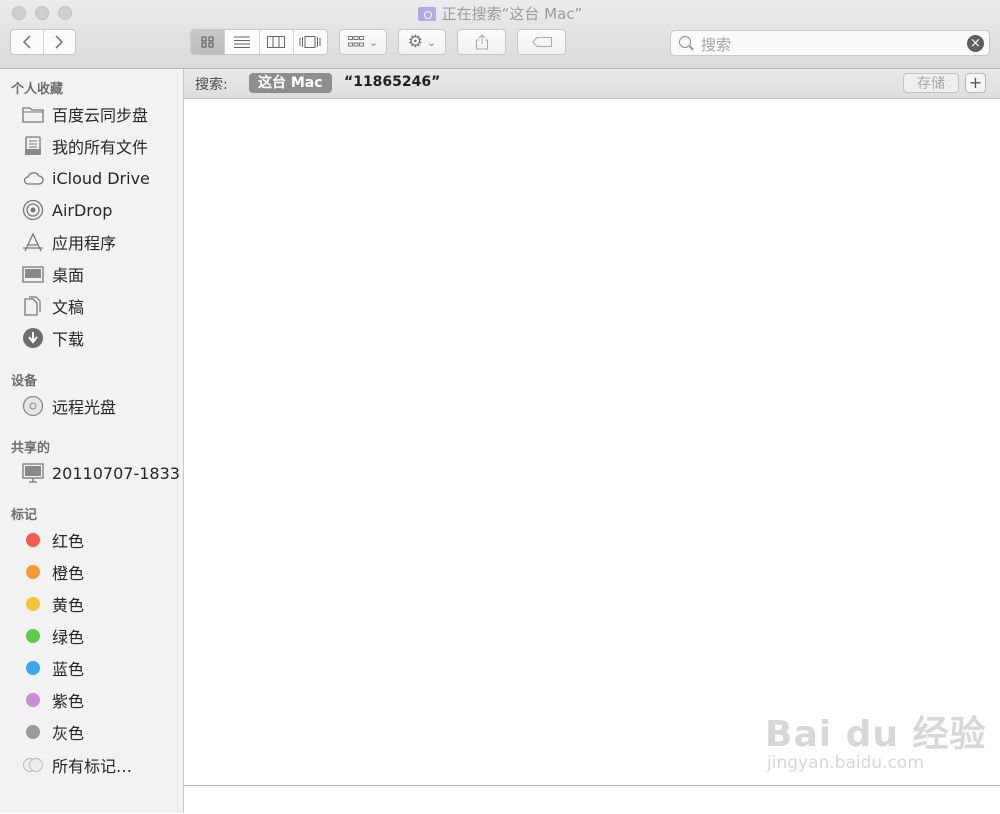 This screenshot has width=1000, height=814. I want to click on sidebar-item-baidu-sync: 百度云同步盘, so click(91, 114).